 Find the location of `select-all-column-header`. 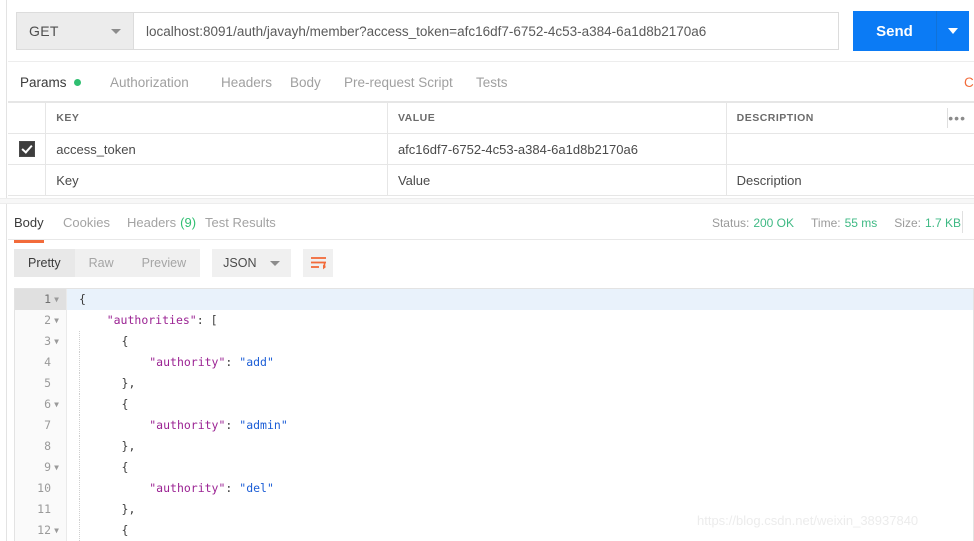

select-all-column-header is located at coordinates (27, 118).